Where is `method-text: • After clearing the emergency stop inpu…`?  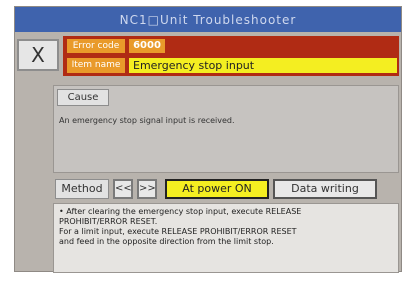 method-text: • After clearing the emergency stop inpu… is located at coordinates (227, 227).